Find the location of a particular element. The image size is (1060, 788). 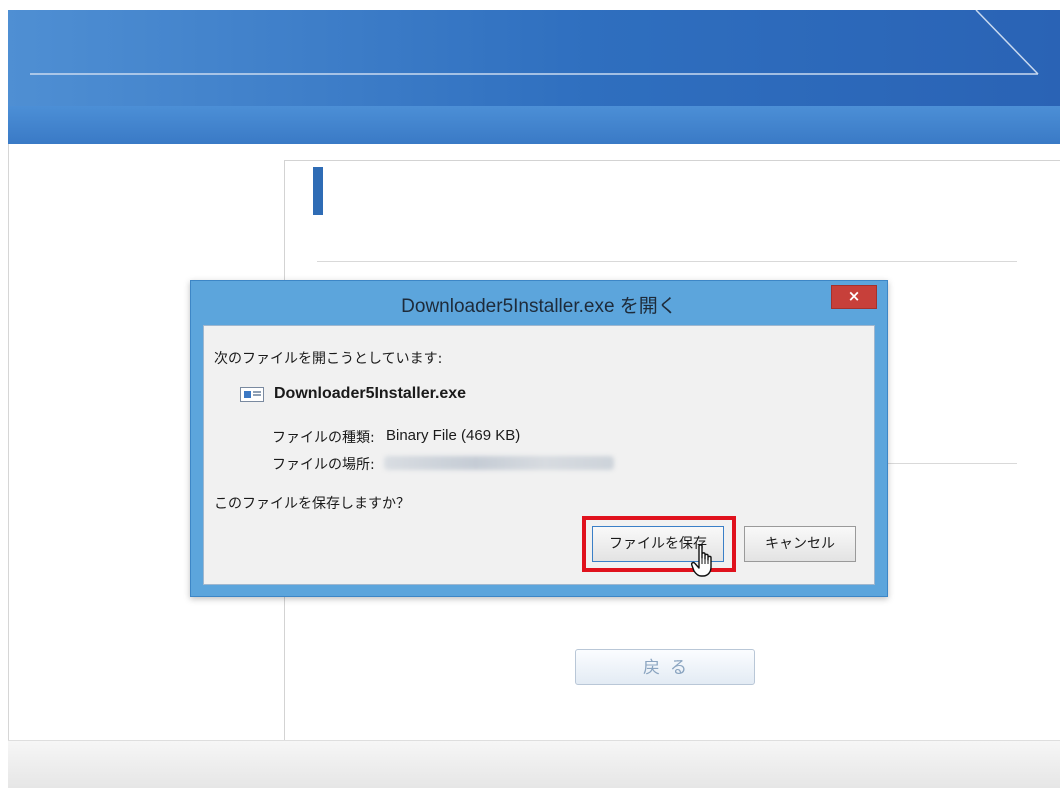

section-accent-bar is located at coordinates (318, 191).